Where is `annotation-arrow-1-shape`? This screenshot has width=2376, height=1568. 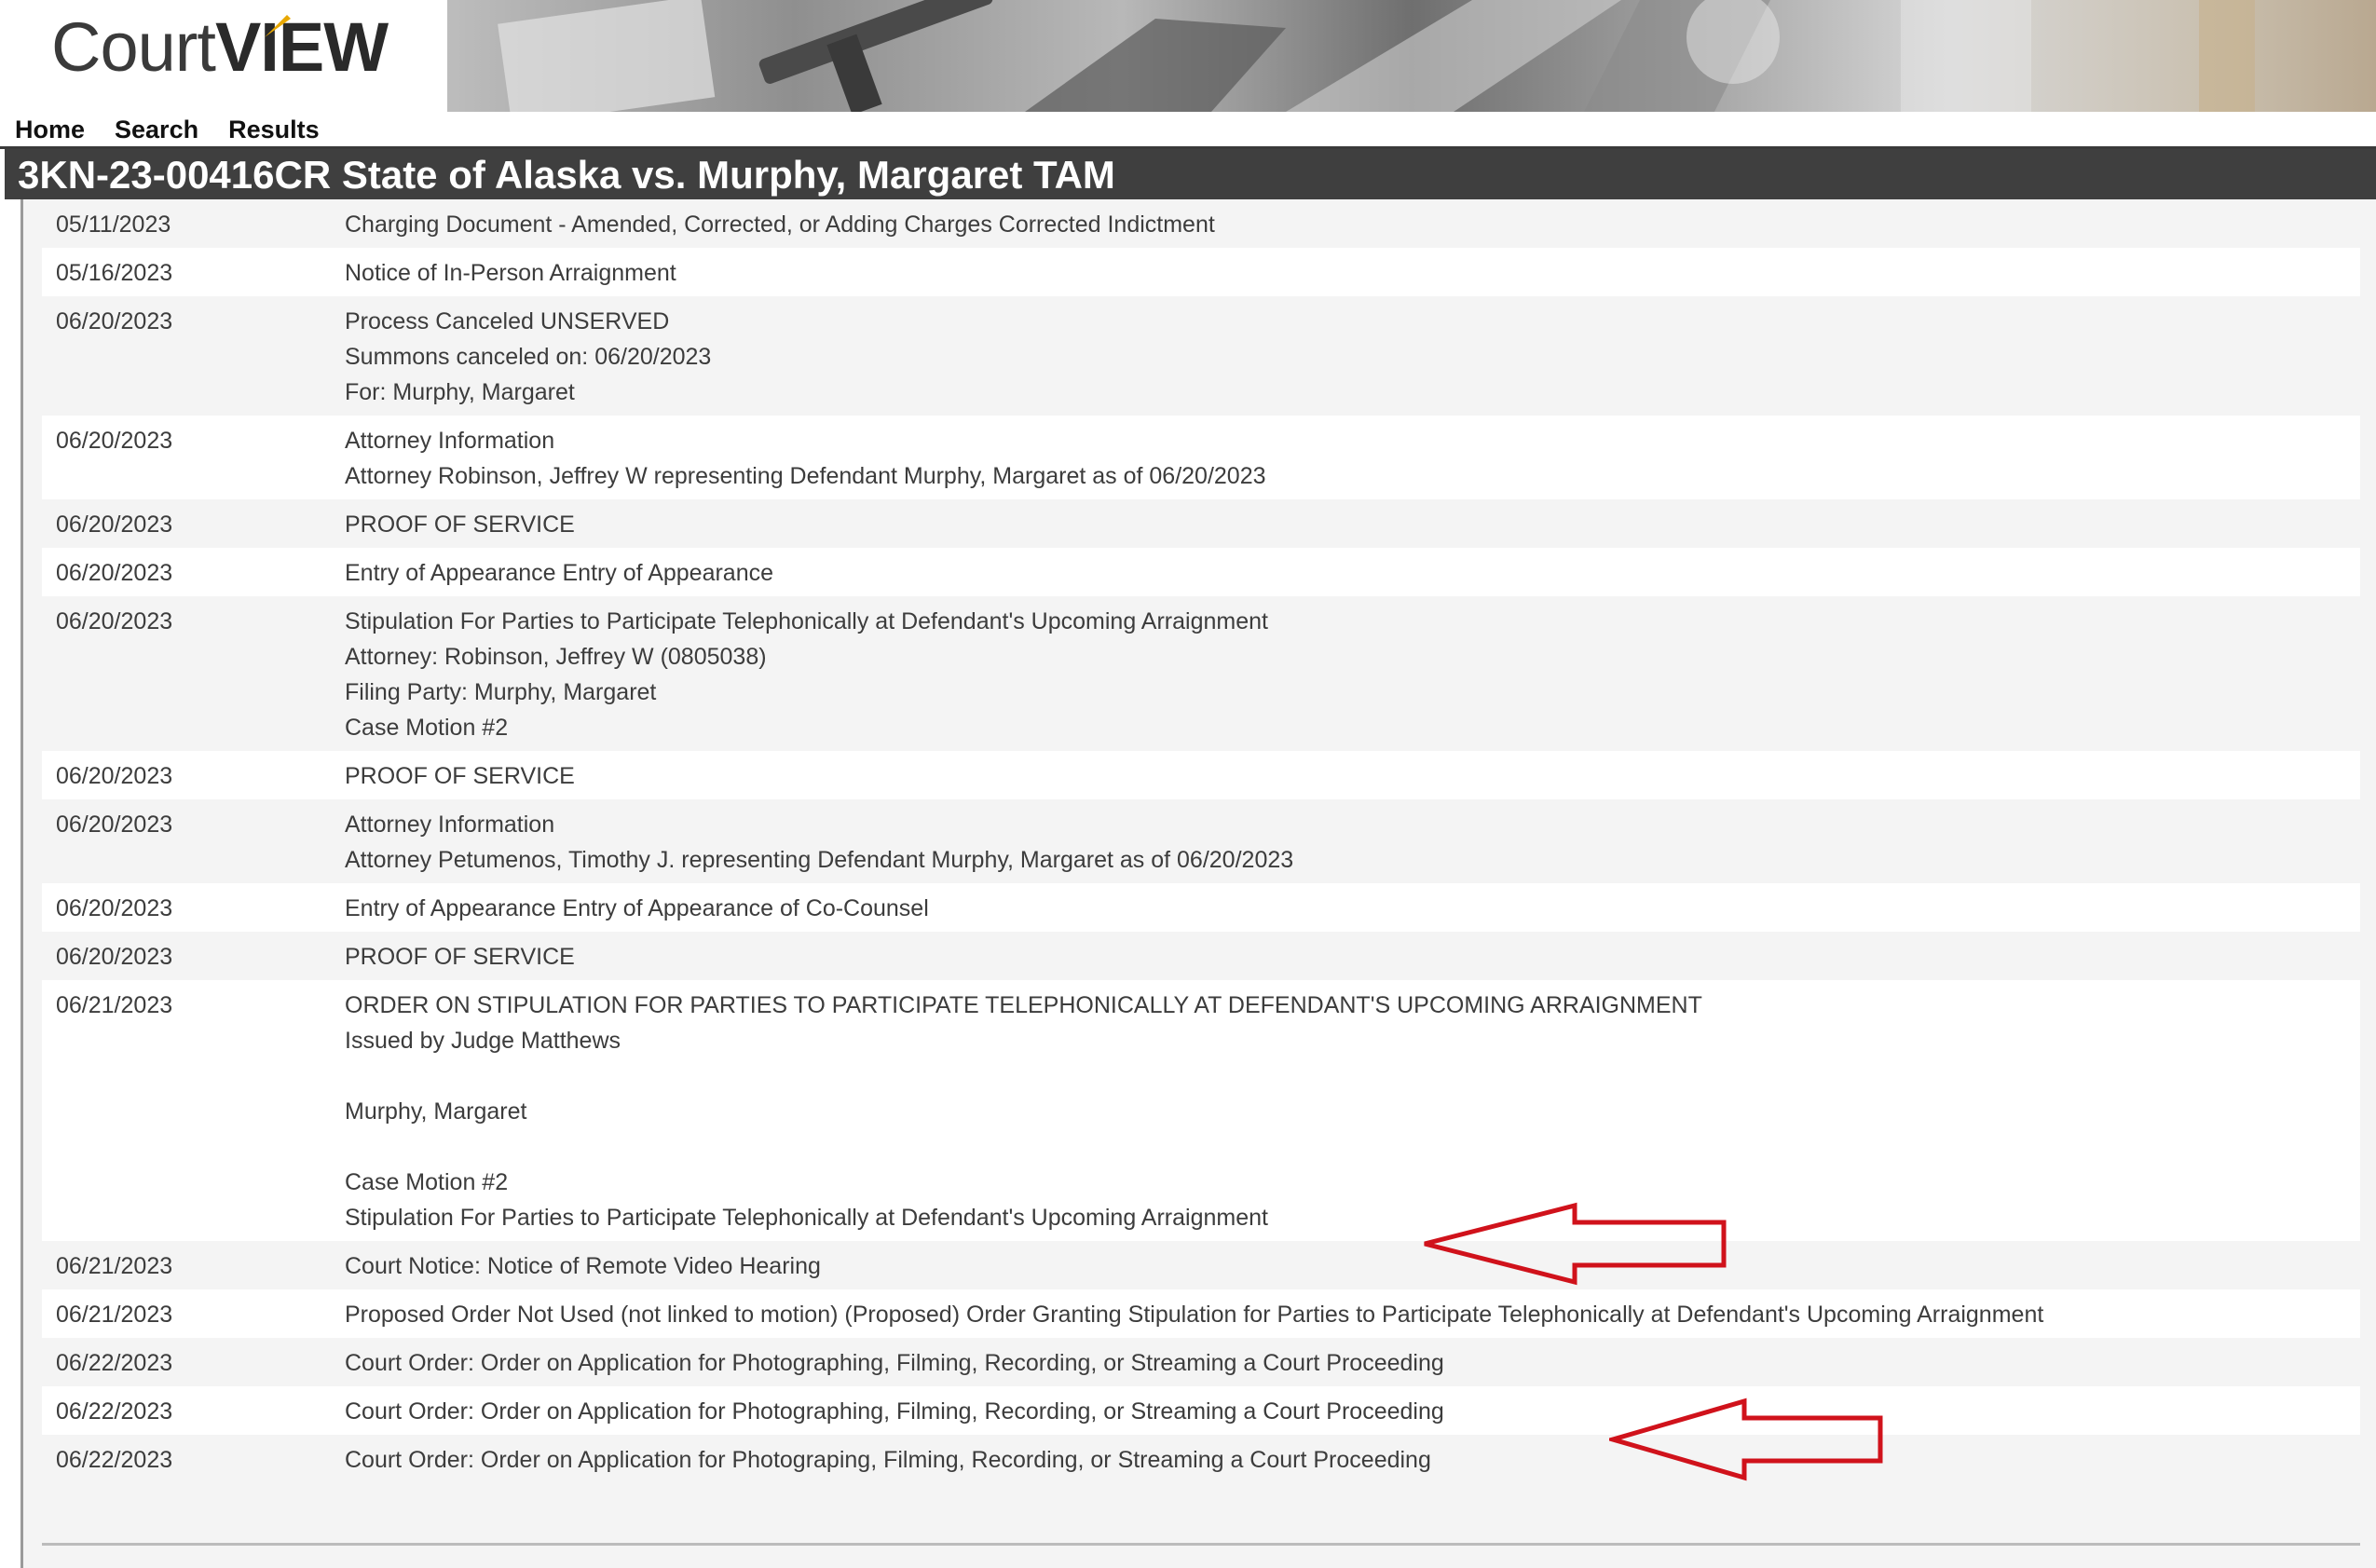 annotation-arrow-1-shape is located at coordinates (1576, 1244).